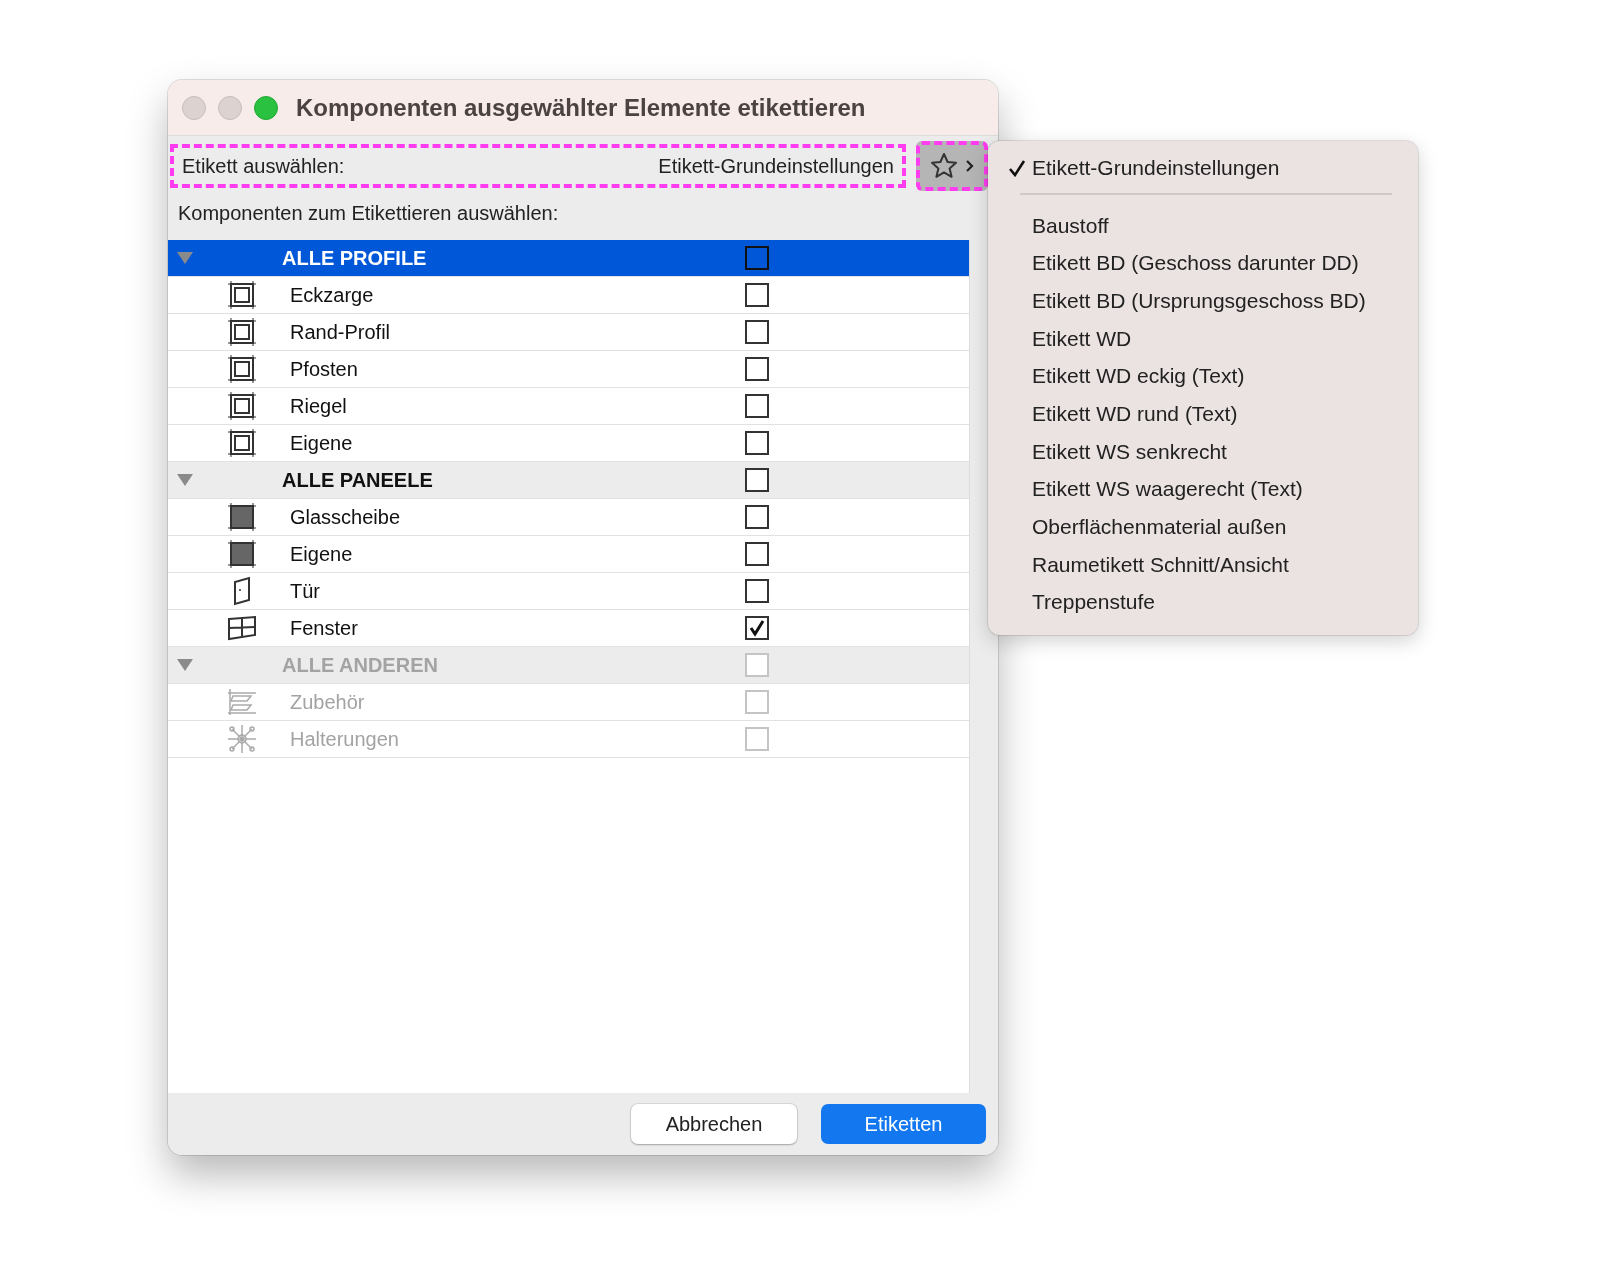  Describe the element at coordinates (568, 295) in the screenshot. I see `component-row: Eckzarge` at that location.